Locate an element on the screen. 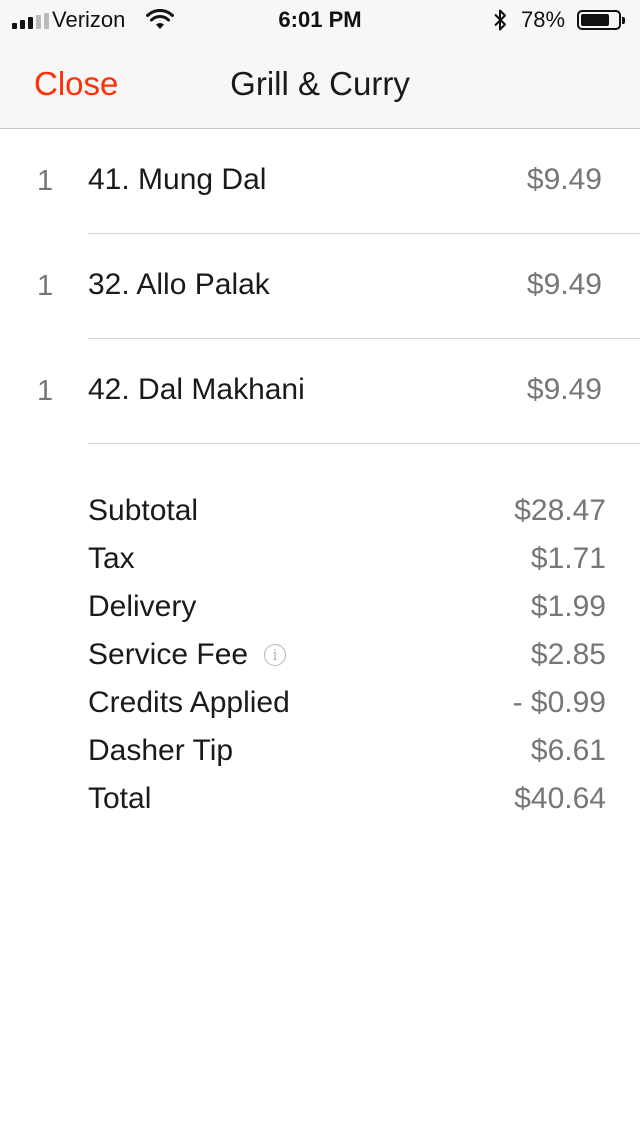  delivery-value: $1.99 is located at coordinates (568, 606).